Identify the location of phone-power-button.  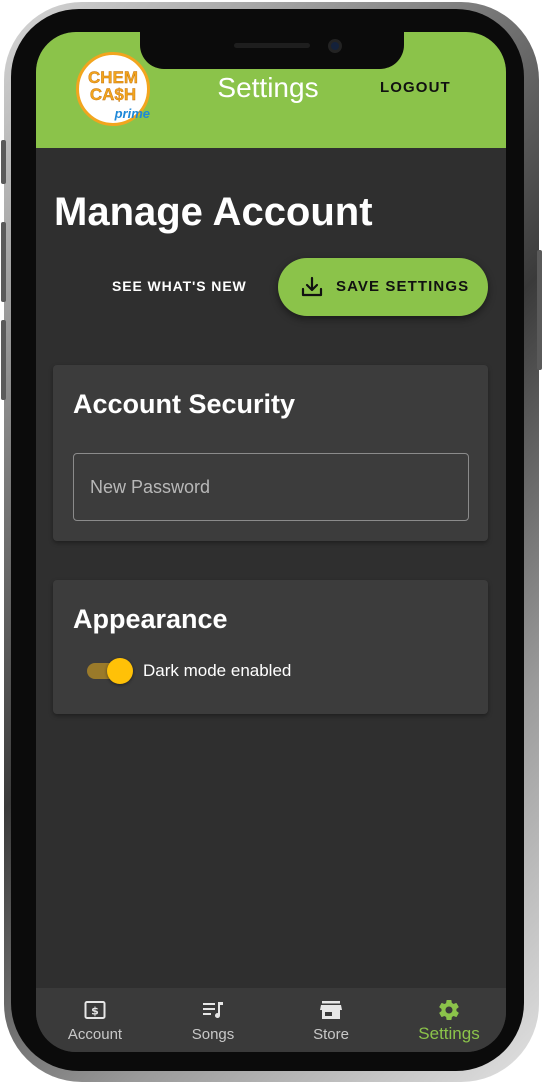
(539, 310).